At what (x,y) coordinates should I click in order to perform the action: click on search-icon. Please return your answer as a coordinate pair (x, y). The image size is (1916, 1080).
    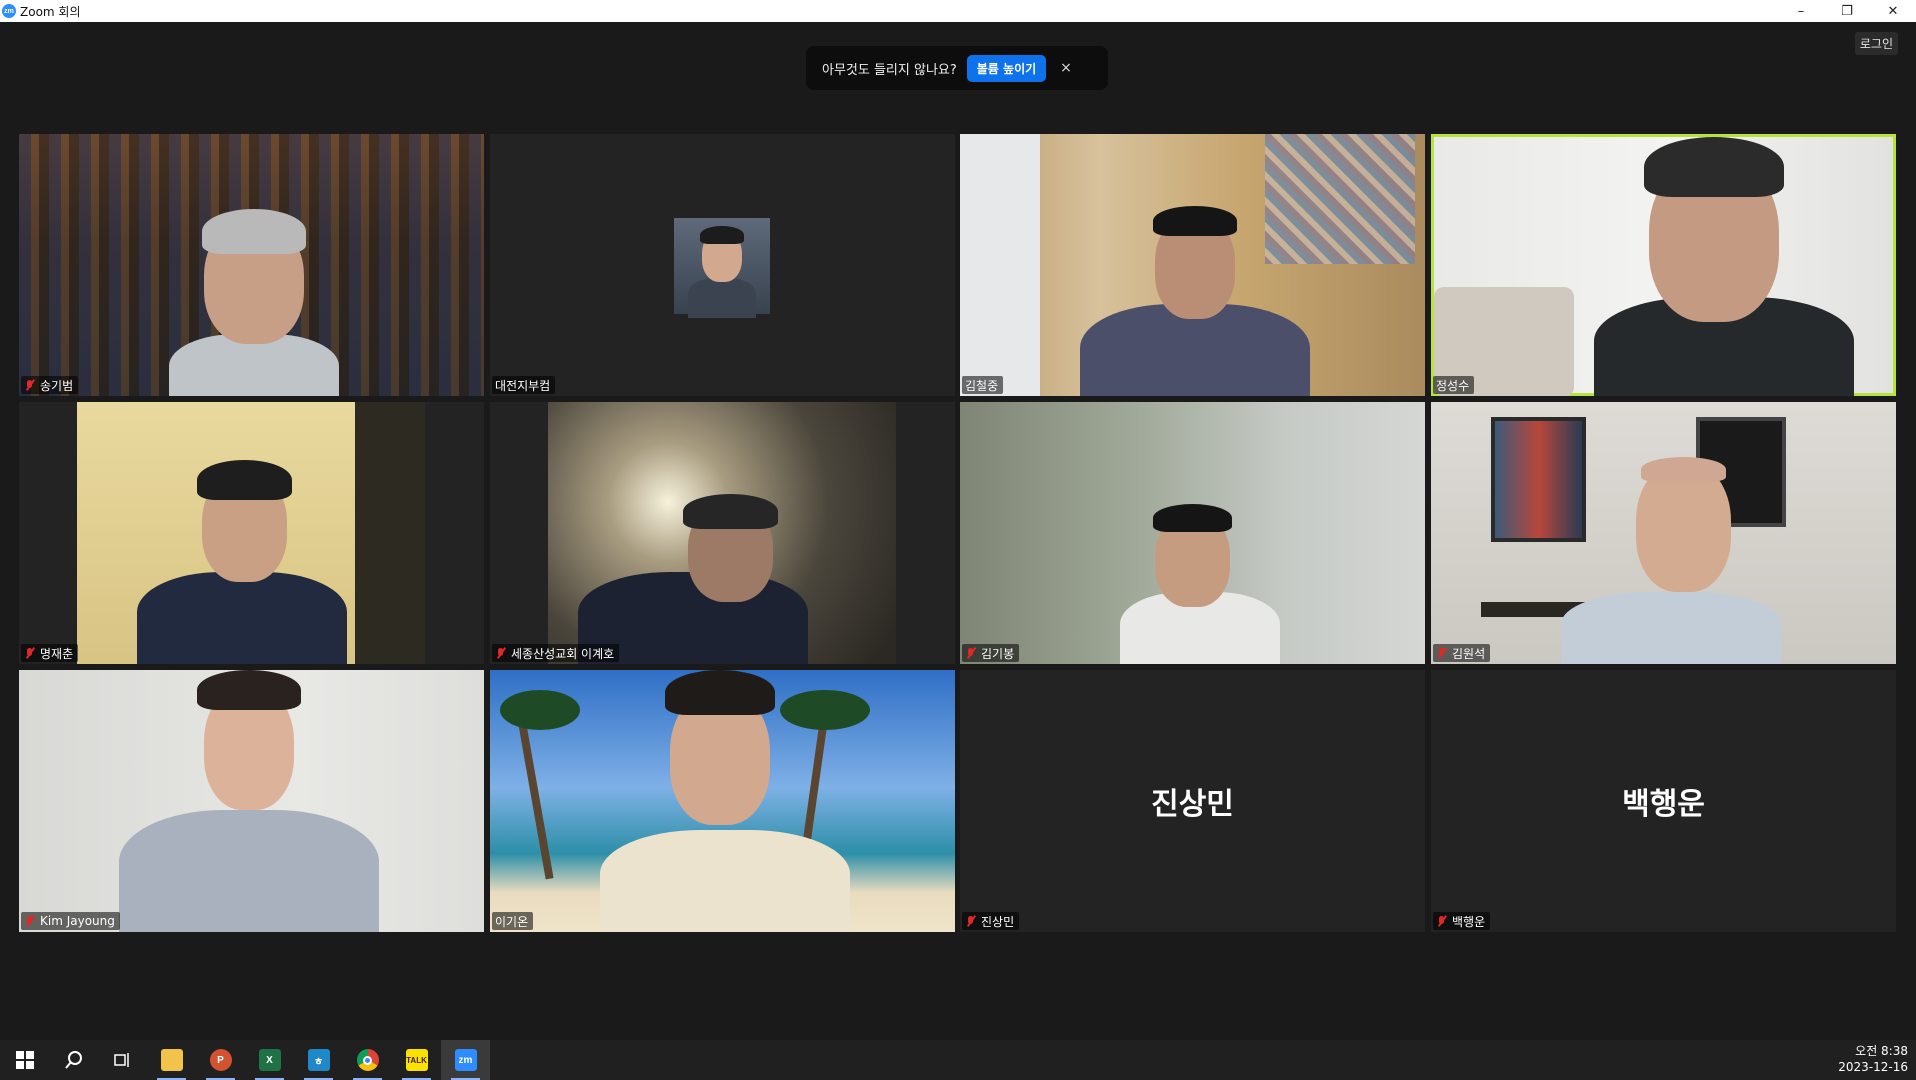
    Looking at the image, I should click on (73, 1060).